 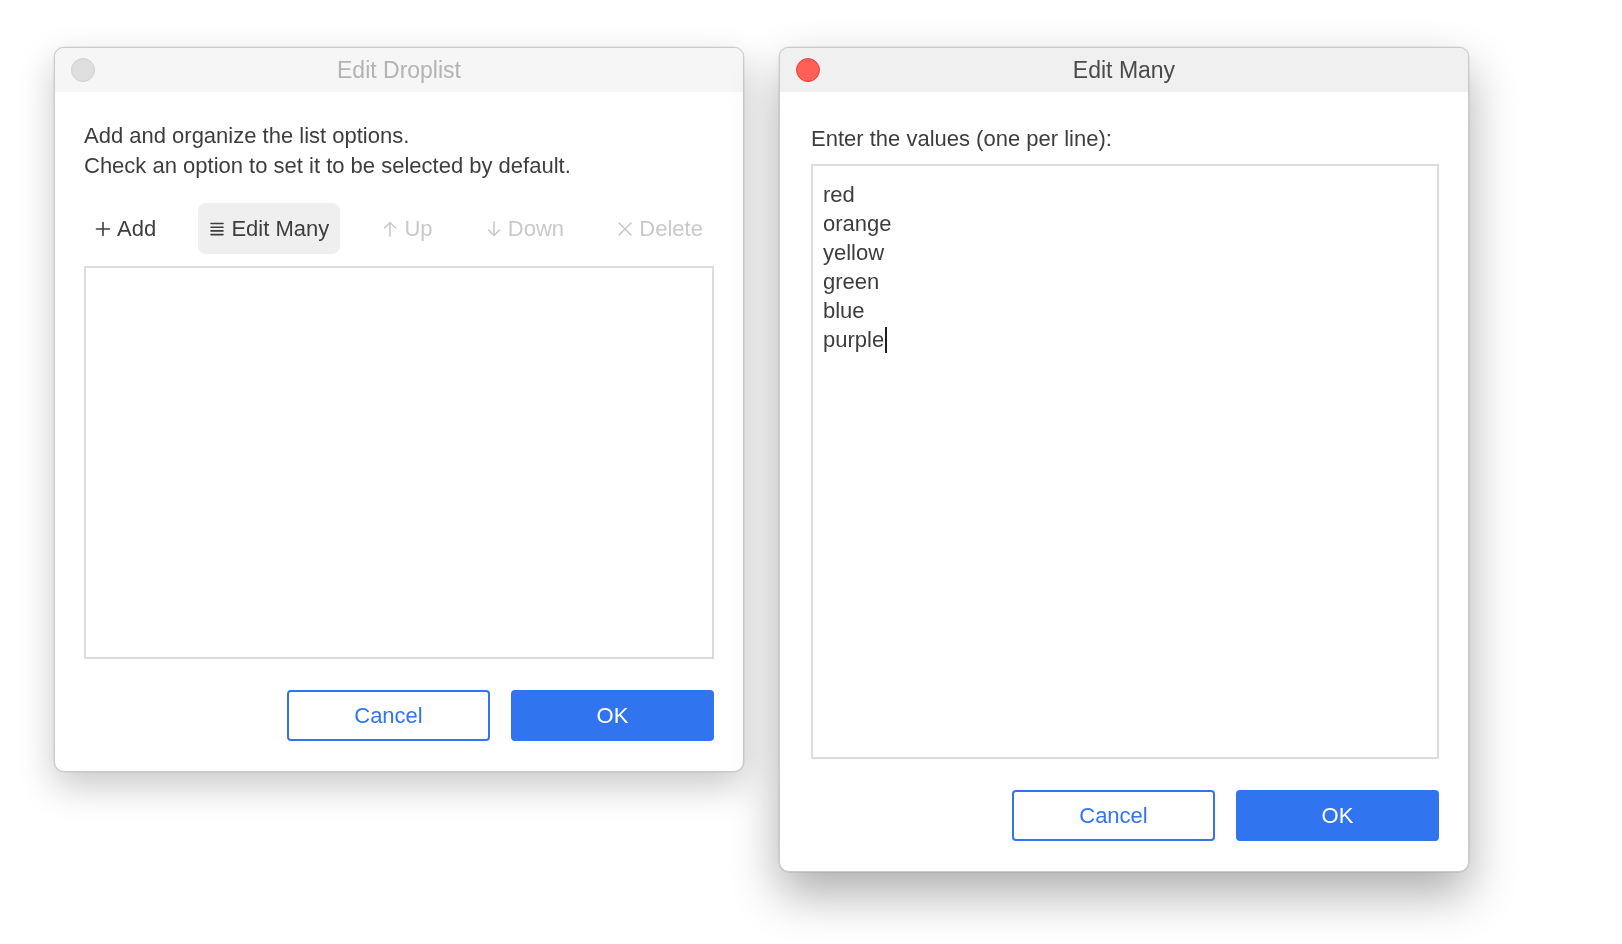 What do you see at coordinates (625, 228) in the screenshot?
I see `close-icon` at bounding box center [625, 228].